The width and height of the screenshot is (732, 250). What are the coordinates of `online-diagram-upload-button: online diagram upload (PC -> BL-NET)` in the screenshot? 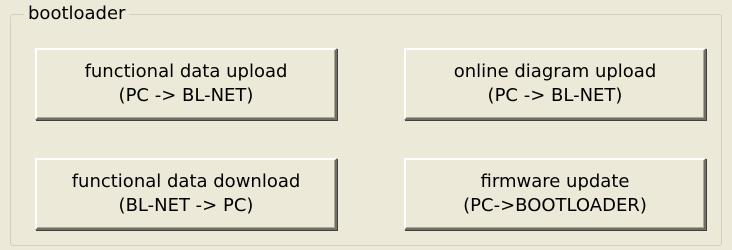 It's located at (555, 84).